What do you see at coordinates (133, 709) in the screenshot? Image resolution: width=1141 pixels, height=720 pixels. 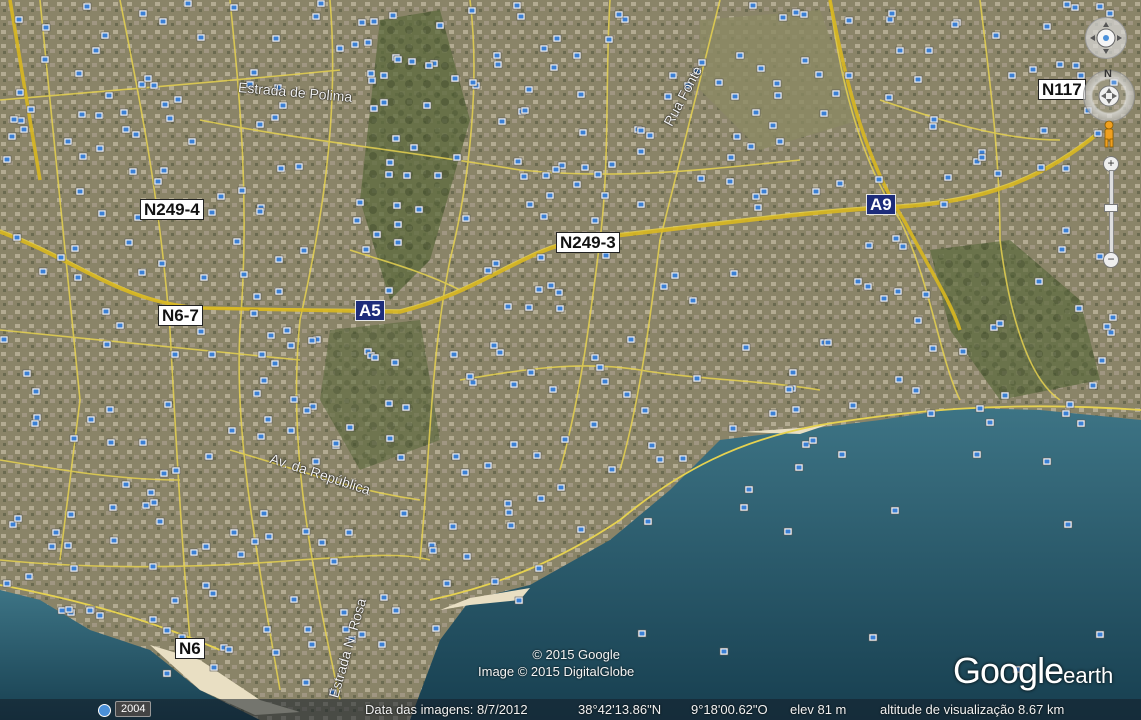 I see `historical-year-badge: 2004` at bounding box center [133, 709].